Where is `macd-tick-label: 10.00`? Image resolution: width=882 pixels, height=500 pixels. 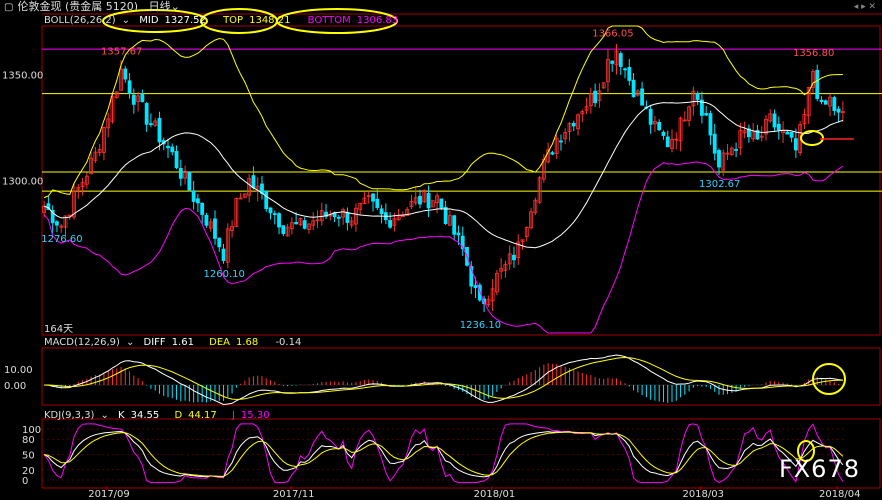
macd-tick-label: 10.00 is located at coordinates (18, 370).